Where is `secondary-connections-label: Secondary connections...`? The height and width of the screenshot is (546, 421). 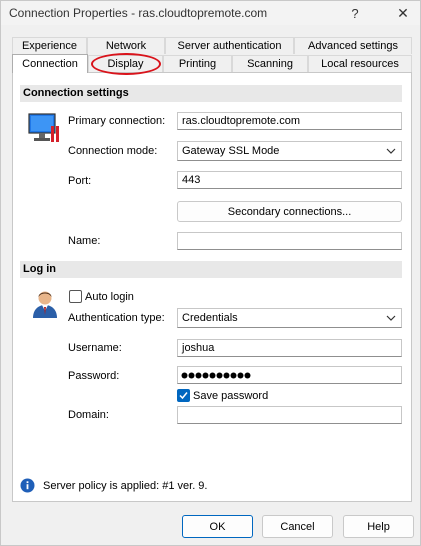 secondary-connections-label: Secondary connections... is located at coordinates (289, 211).